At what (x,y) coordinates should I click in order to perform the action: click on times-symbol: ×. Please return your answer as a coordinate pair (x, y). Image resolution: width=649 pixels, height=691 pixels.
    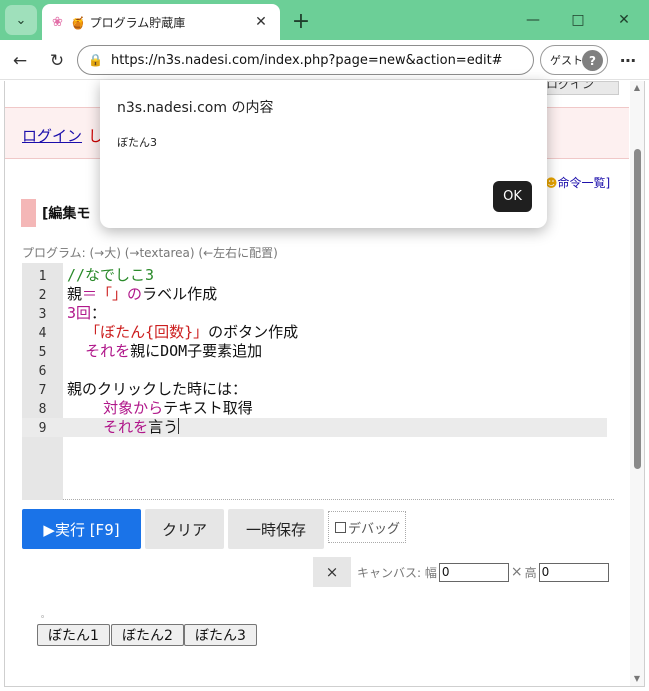
    Looking at the image, I should click on (516, 572).